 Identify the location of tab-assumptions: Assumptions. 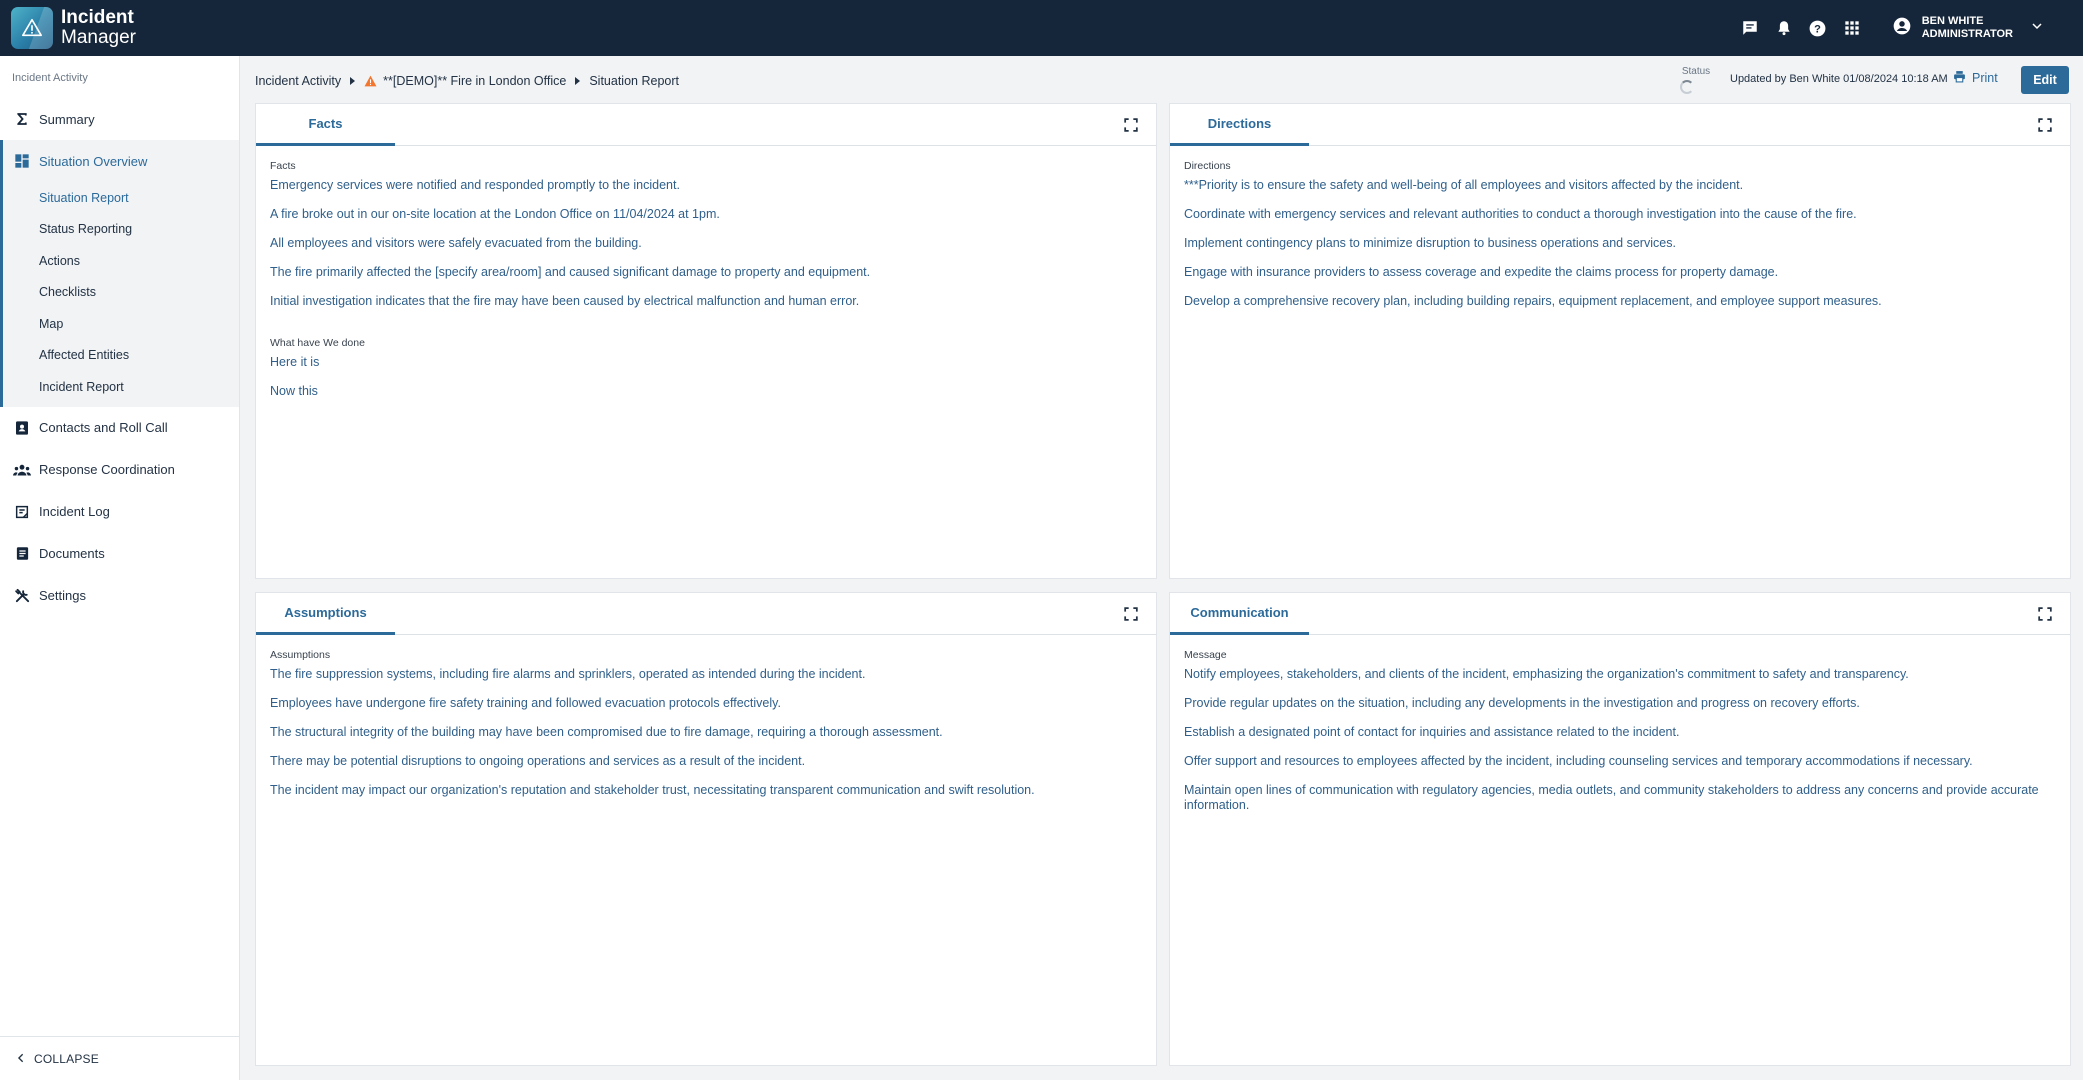
(325, 614).